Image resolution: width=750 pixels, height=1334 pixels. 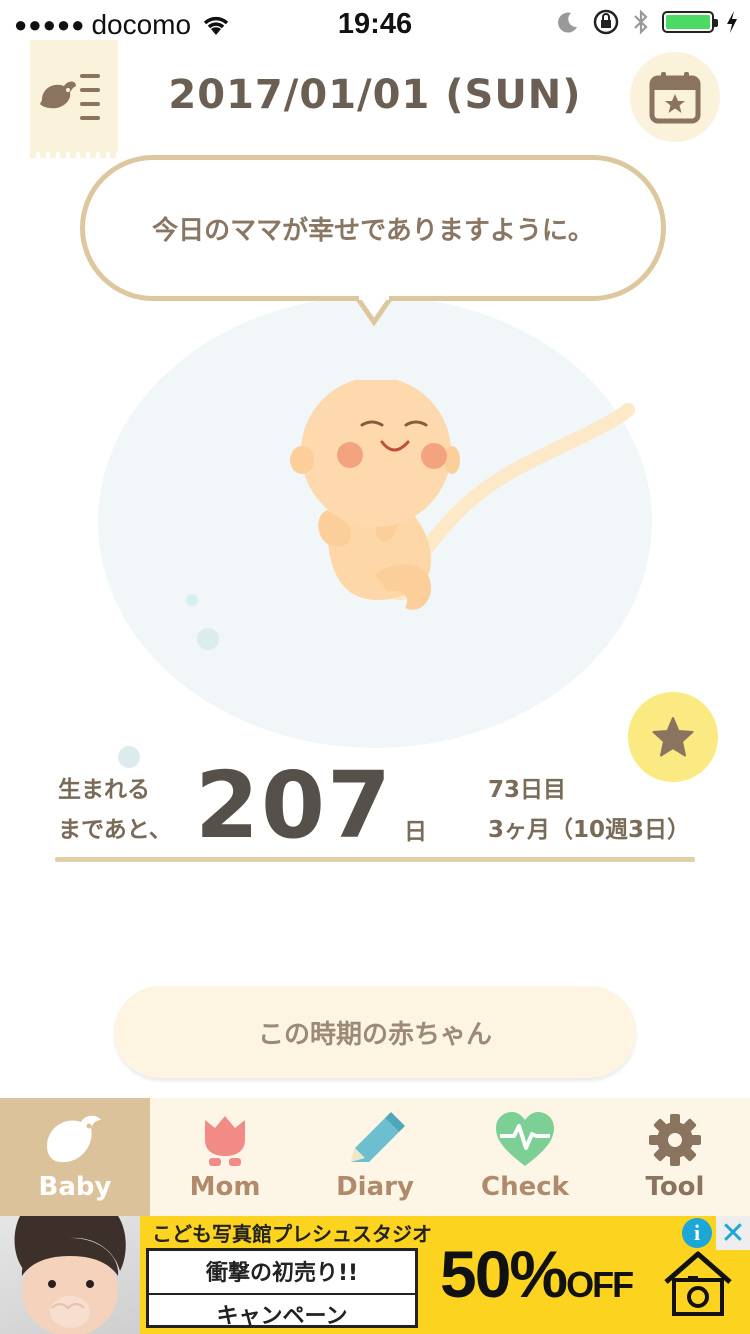 I want to click on moon-icon, so click(x=567, y=22).